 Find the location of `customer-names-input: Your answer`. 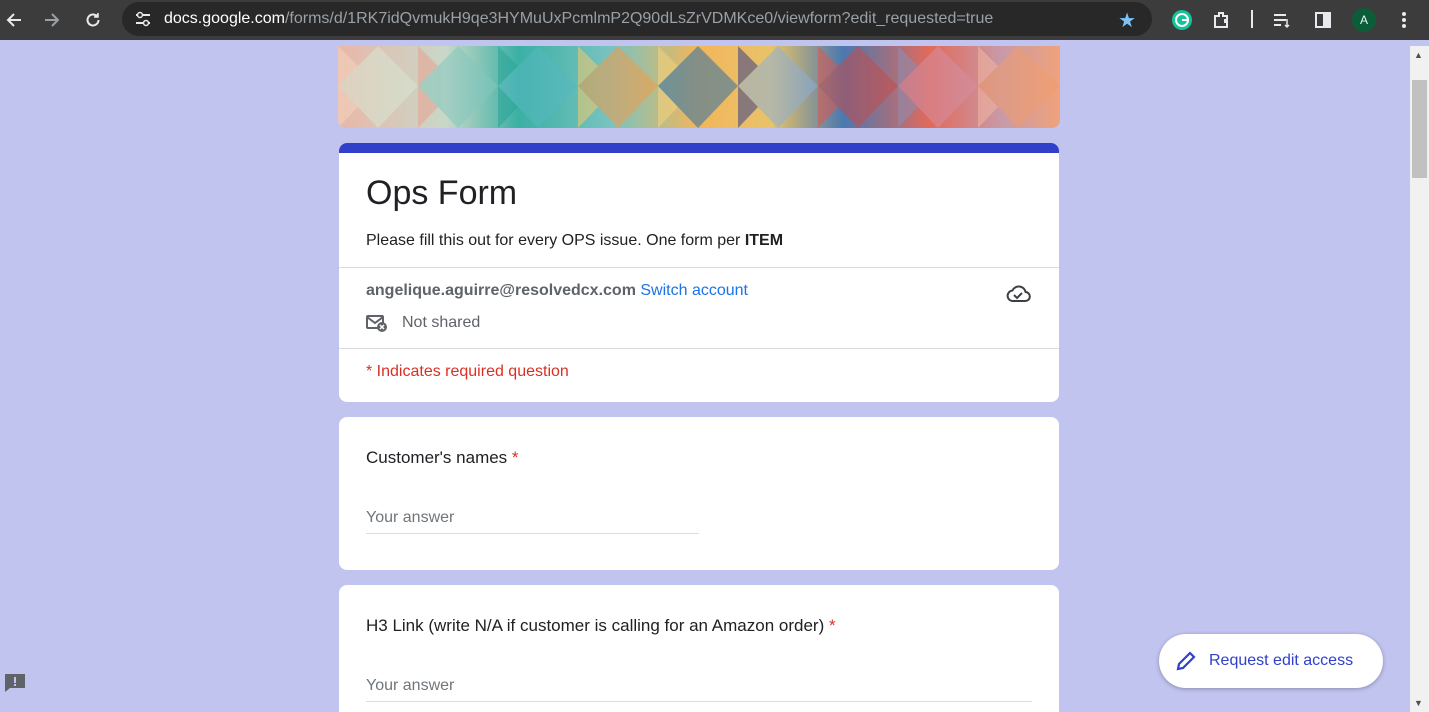

customer-names-input: Your answer is located at coordinates (532, 521).